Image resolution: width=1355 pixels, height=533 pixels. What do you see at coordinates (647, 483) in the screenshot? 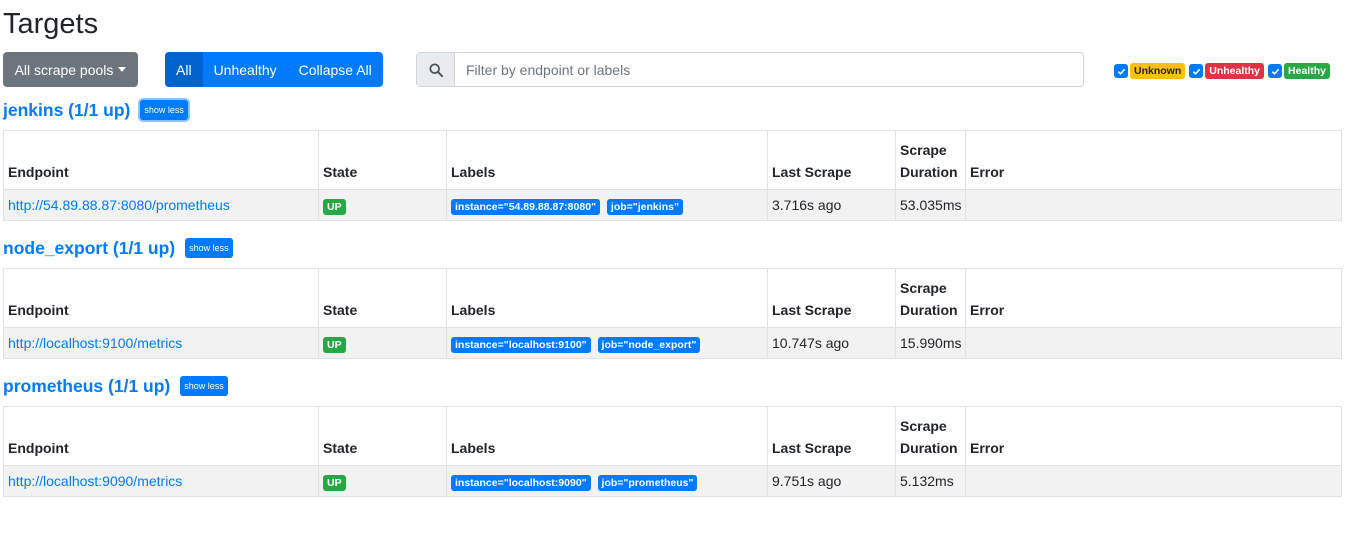
I see `label-badge: job="prometheus"` at bounding box center [647, 483].